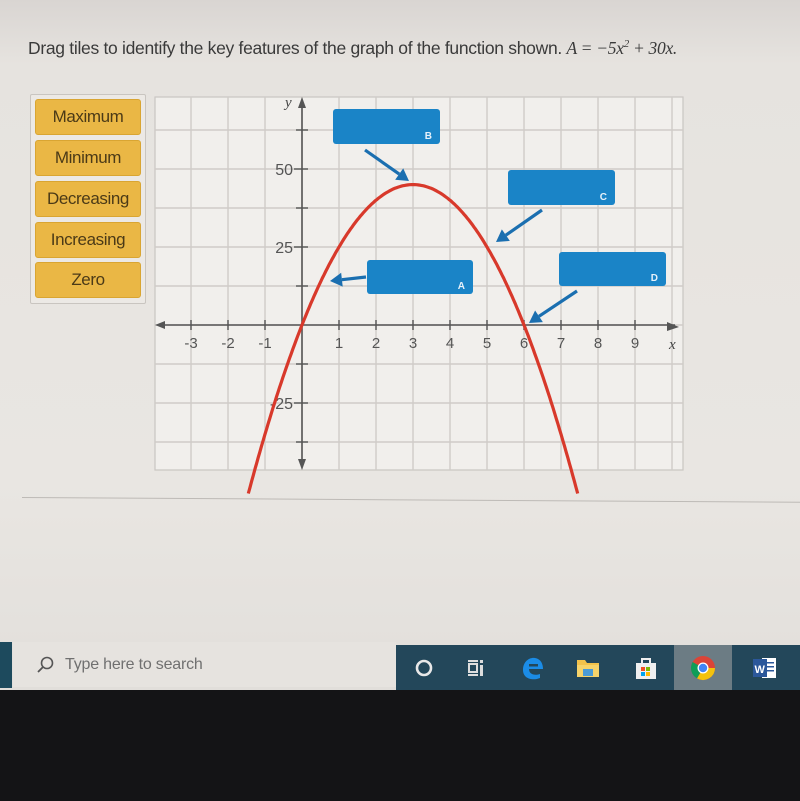 The width and height of the screenshot is (800, 801). I want to click on taskbar-chrome, so click(703, 669).